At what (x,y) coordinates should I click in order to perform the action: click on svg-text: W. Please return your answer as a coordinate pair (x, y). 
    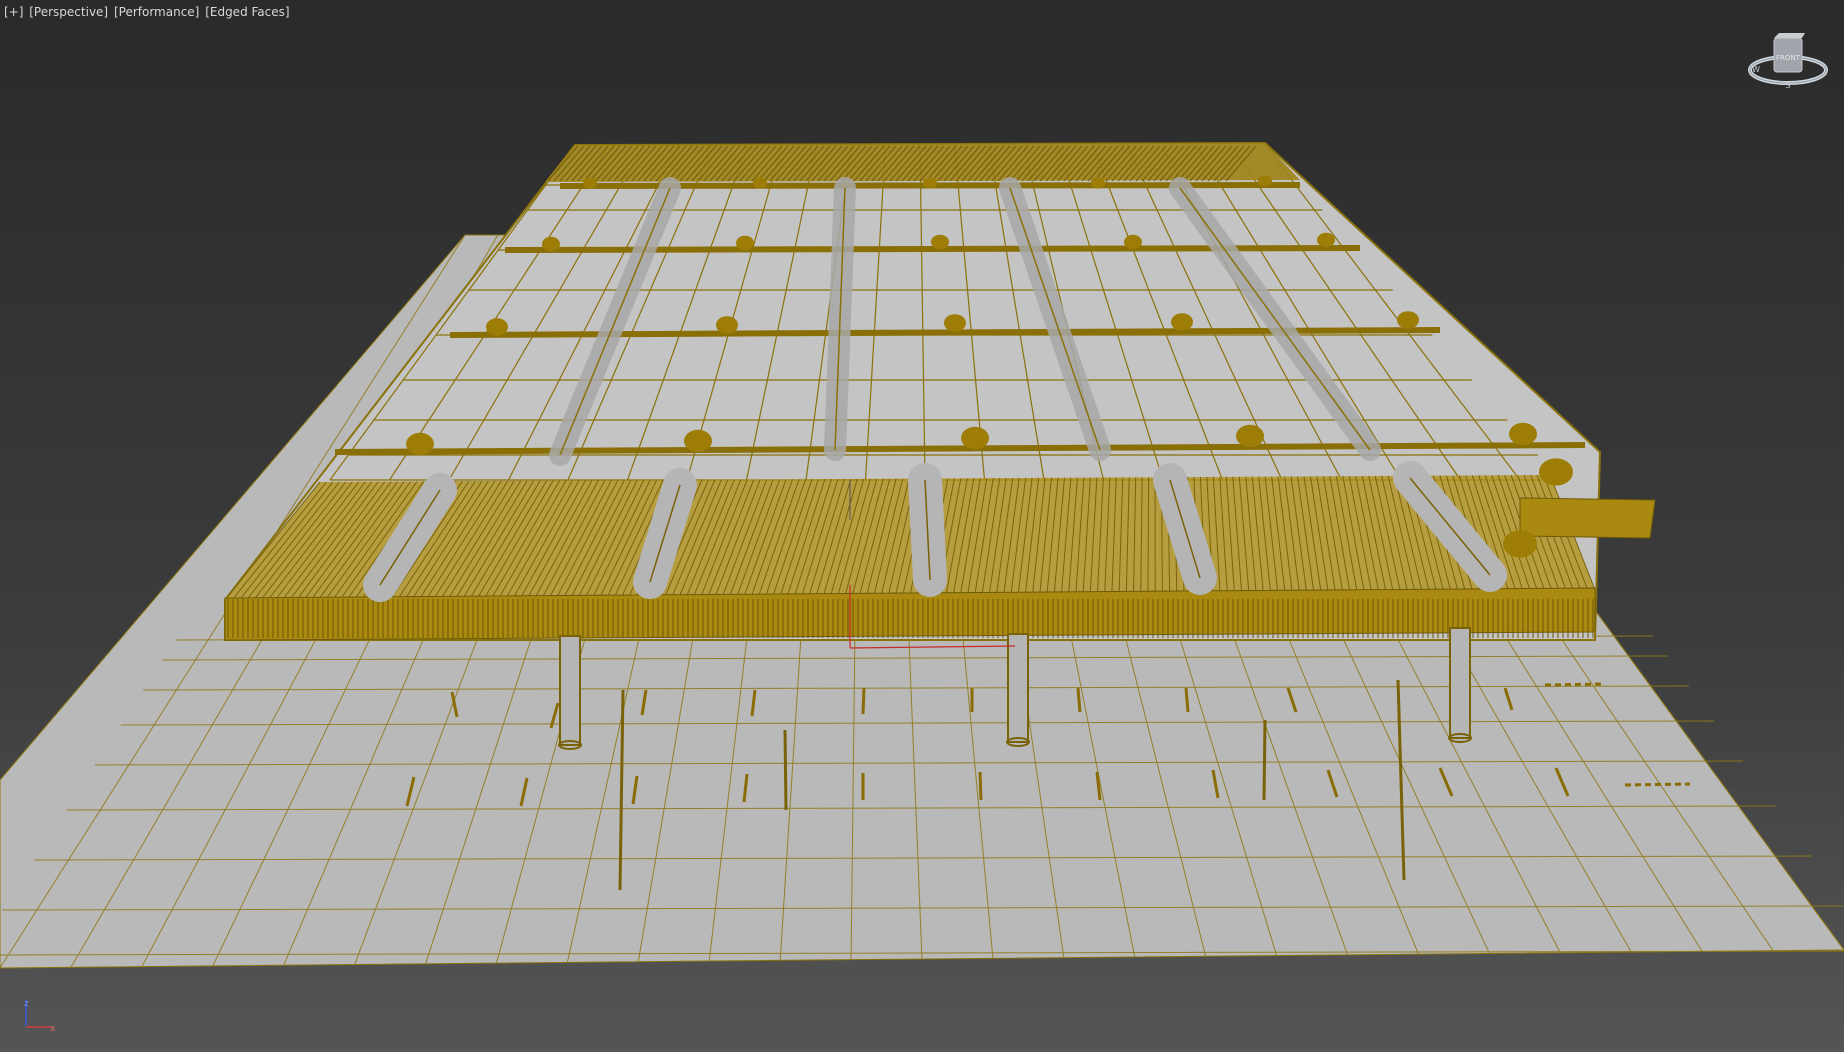
    Looking at the image, I should click on (1756, 69).